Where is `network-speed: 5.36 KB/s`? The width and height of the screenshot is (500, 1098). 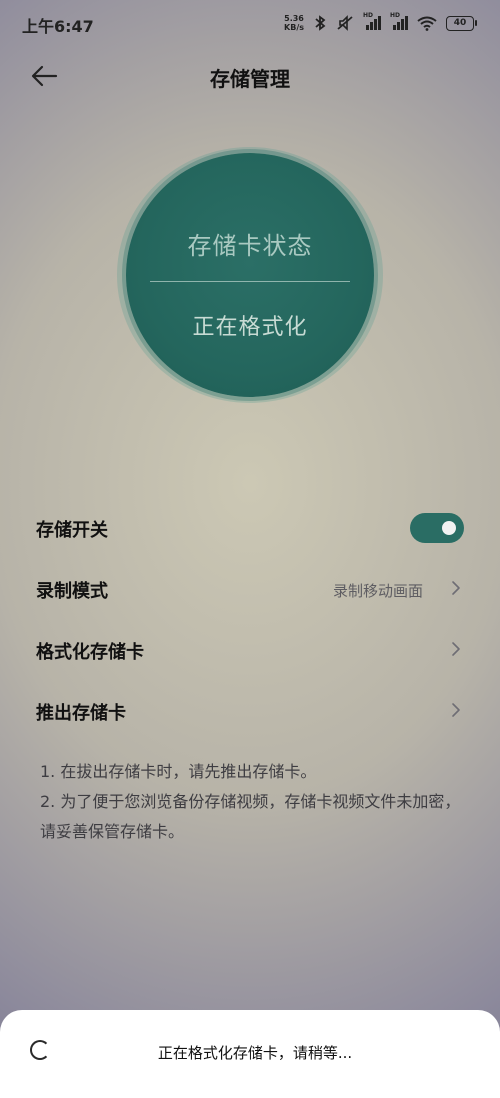
network-speed: 5.36 KB/s is located at coordinates (294, 23).